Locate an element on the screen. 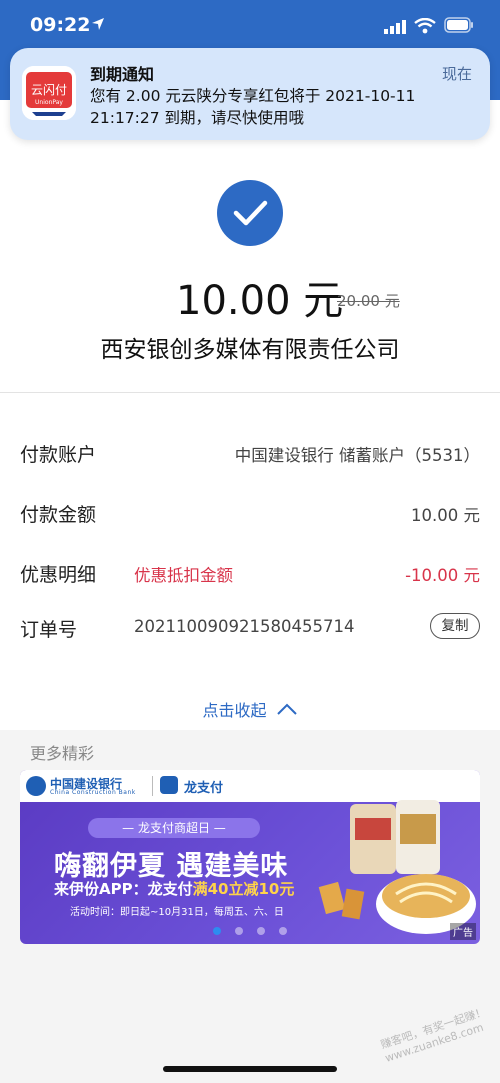  status-bar: 09:22 is located at coordinates (250, 26).